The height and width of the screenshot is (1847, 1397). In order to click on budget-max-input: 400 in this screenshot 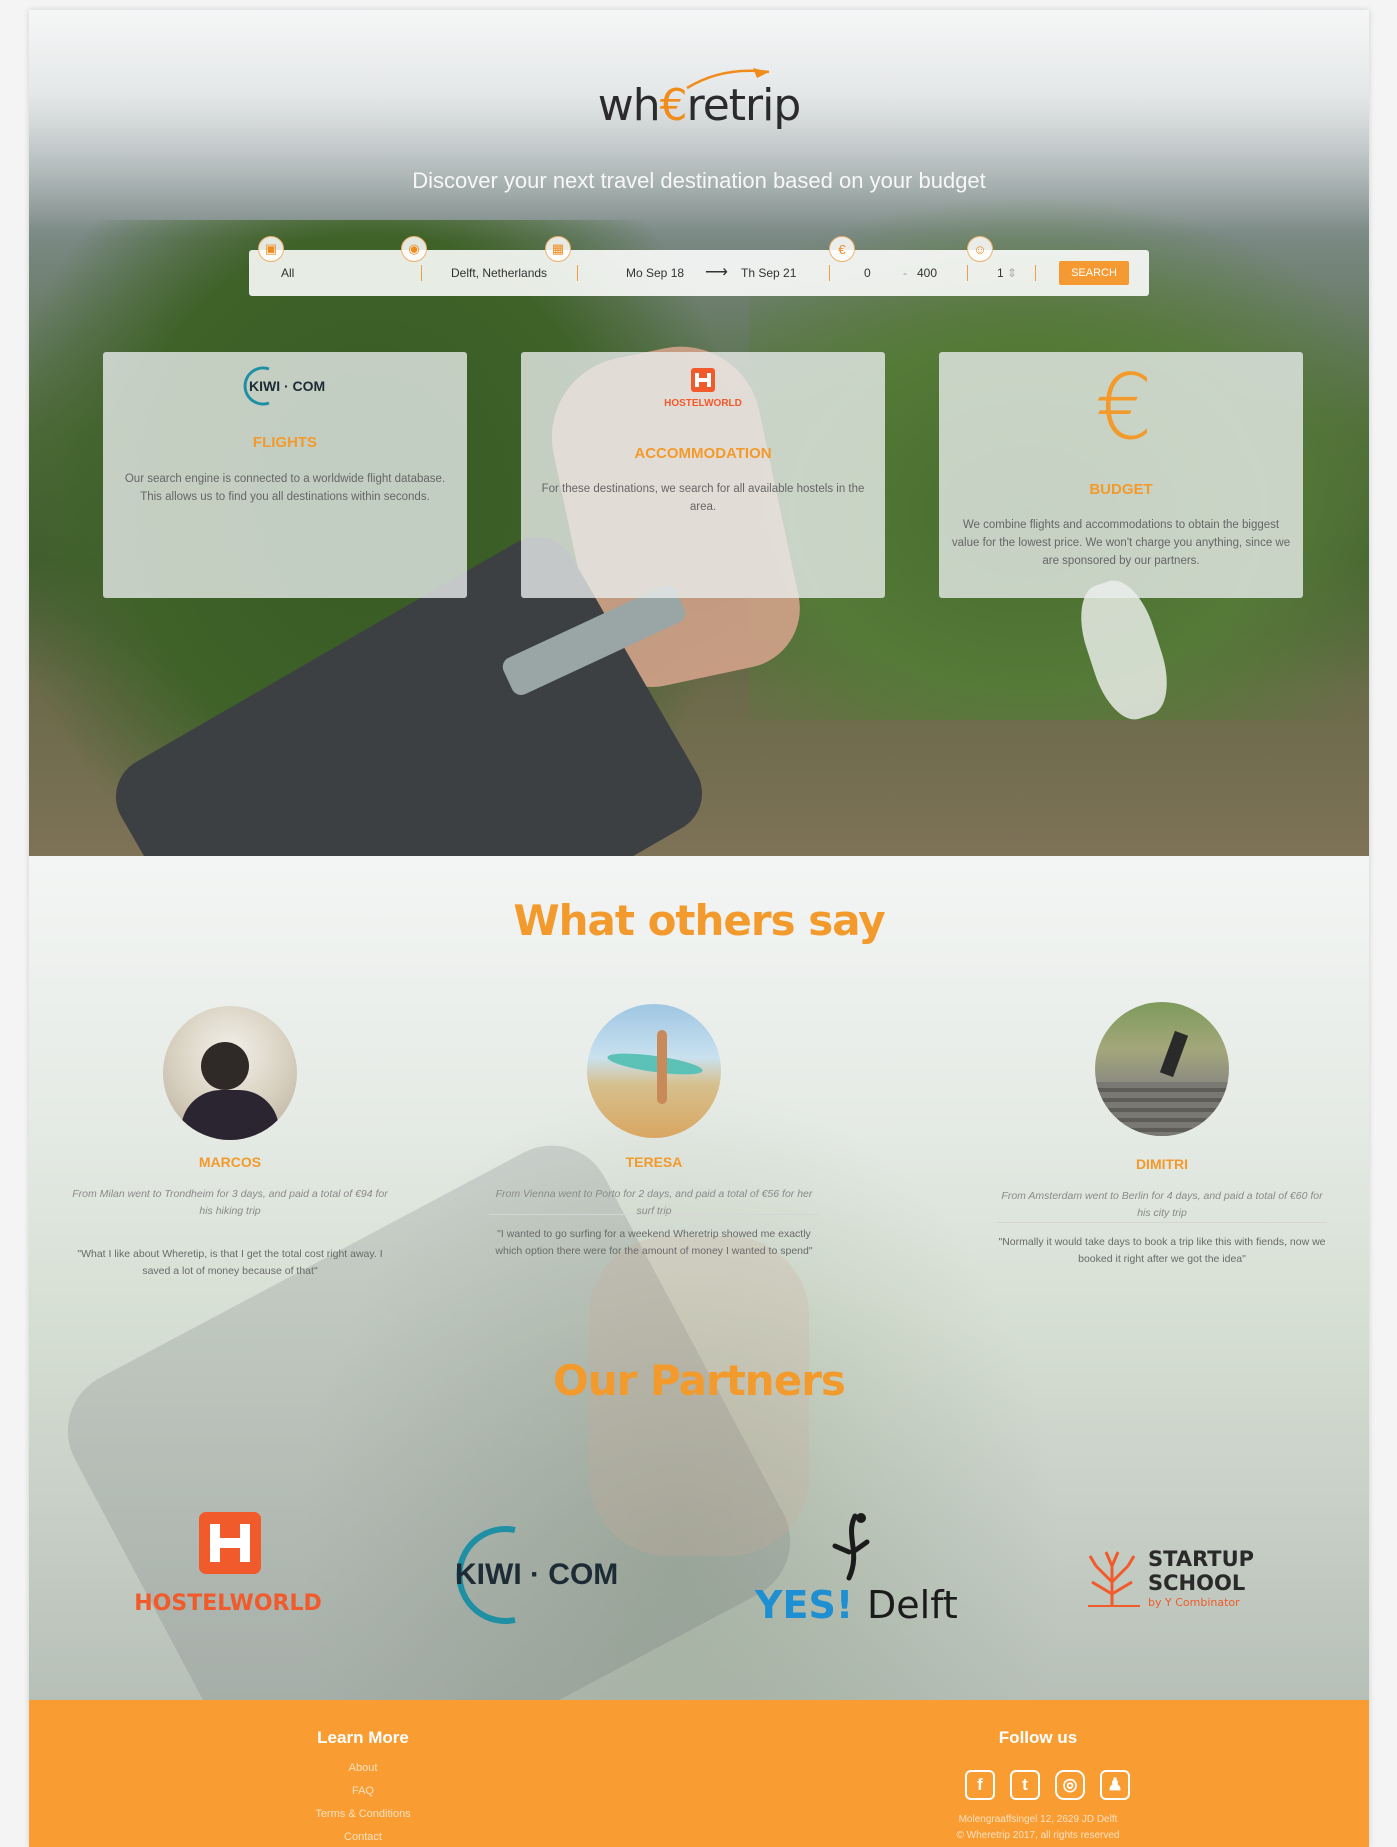, I will do `click(934, 273)`.